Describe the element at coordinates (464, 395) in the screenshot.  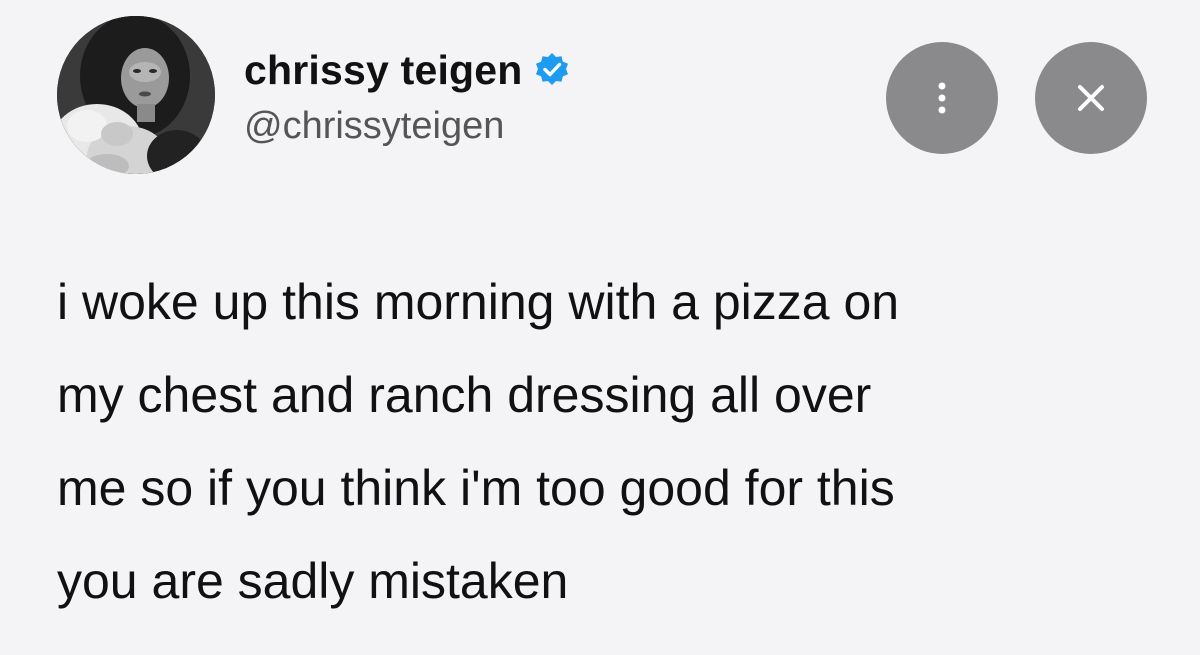
I see `tweet-line: my chest and ranch dressing all over` at that location.